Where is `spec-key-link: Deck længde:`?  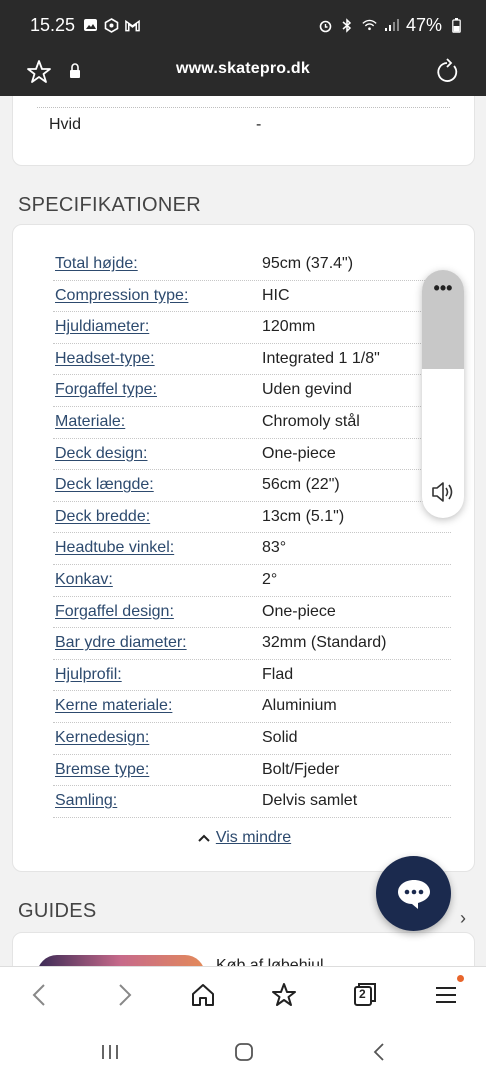 spec-key-link: Deck længde: is located at coordinates (104, 485).